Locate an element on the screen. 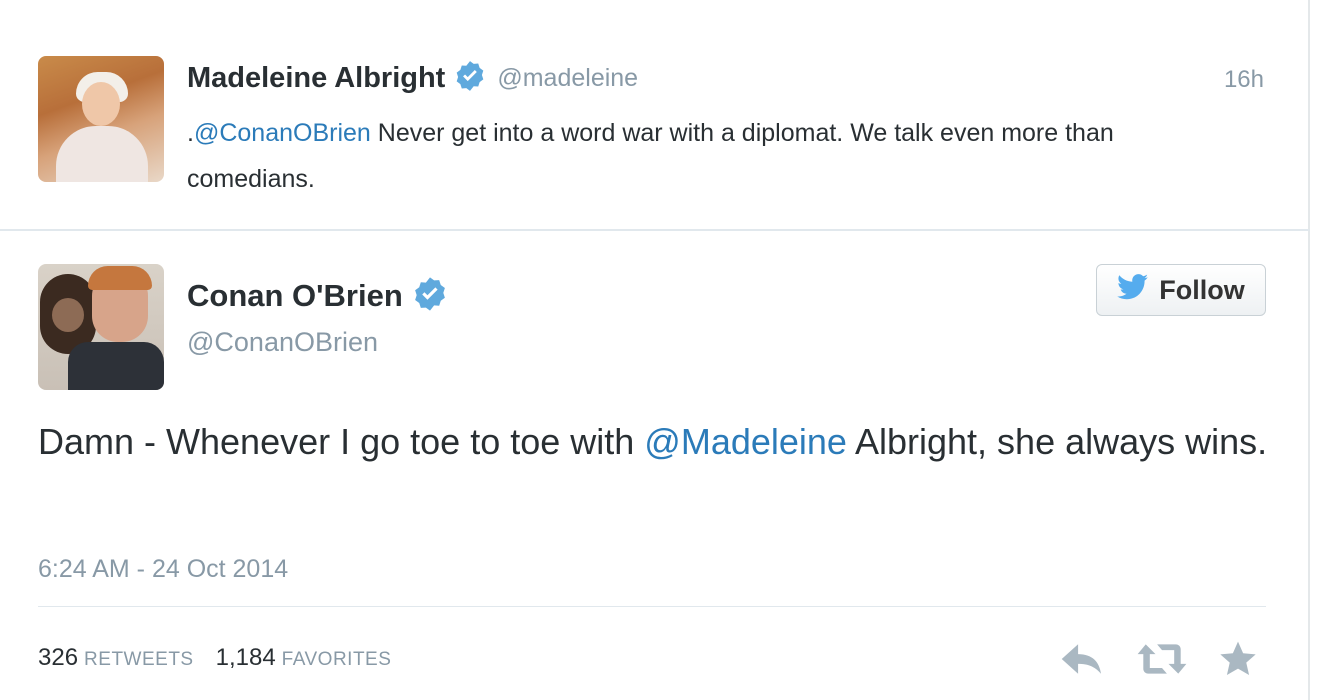  favorites-count: 1,184 is located at coordinates (245, 657).